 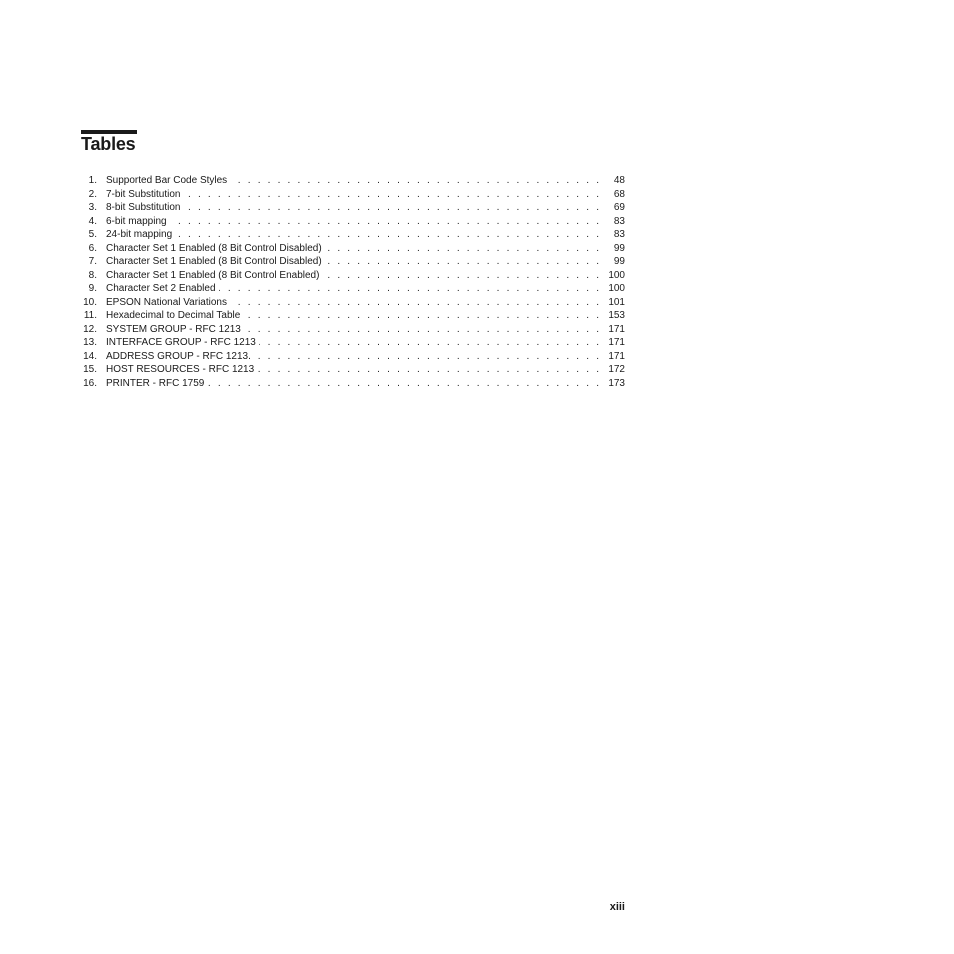 I want to click on entry-label: EPSON National Variations, so click(x=168, y=302).